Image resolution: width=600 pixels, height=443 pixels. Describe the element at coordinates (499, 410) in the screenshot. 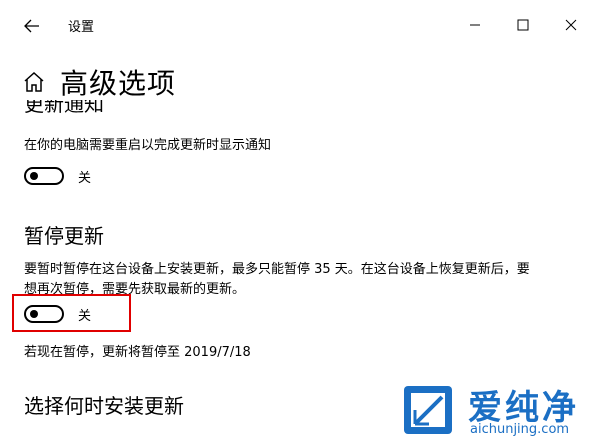

I see `watermark-logo: 爱纯净 aichunjing.com` at that location.